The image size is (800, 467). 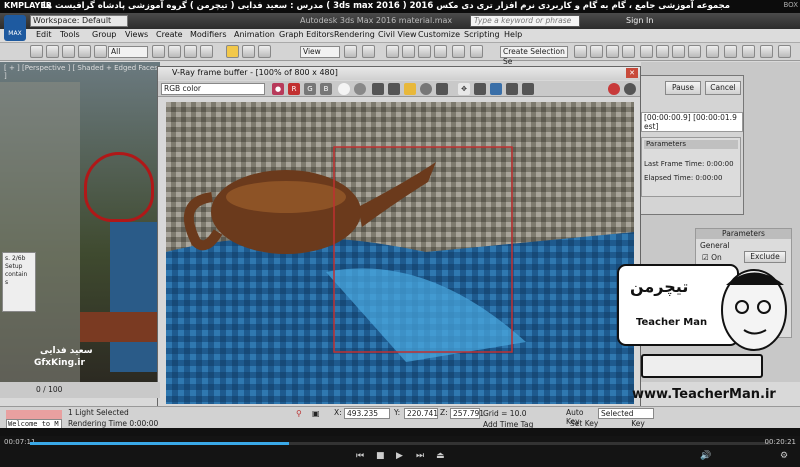 What do you see at coordinates (52, 51) in the screenshot?
I see `redo-icon` at bounding box center [52, 51].